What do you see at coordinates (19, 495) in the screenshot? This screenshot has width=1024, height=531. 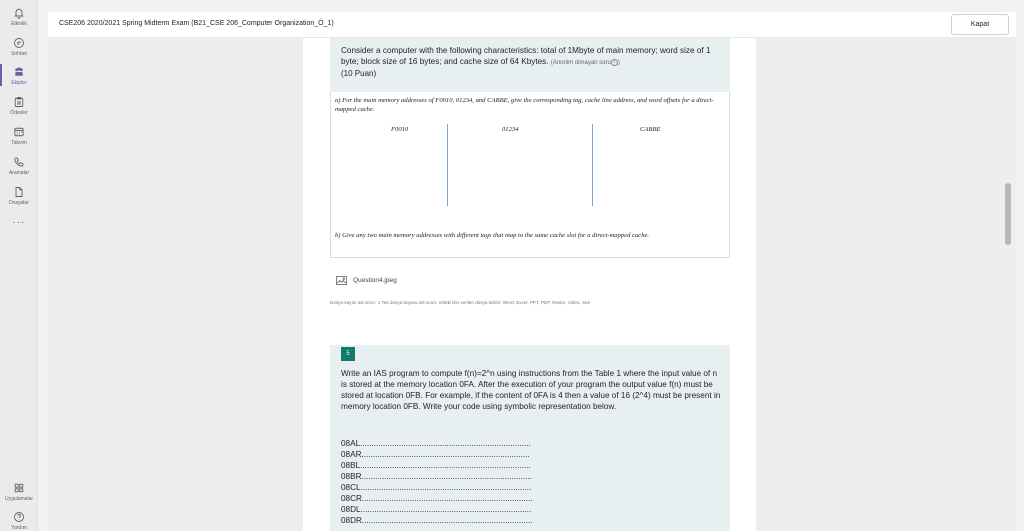 I see `rail-item-apps: Uygulamalar` at bounding box center [19, 495].